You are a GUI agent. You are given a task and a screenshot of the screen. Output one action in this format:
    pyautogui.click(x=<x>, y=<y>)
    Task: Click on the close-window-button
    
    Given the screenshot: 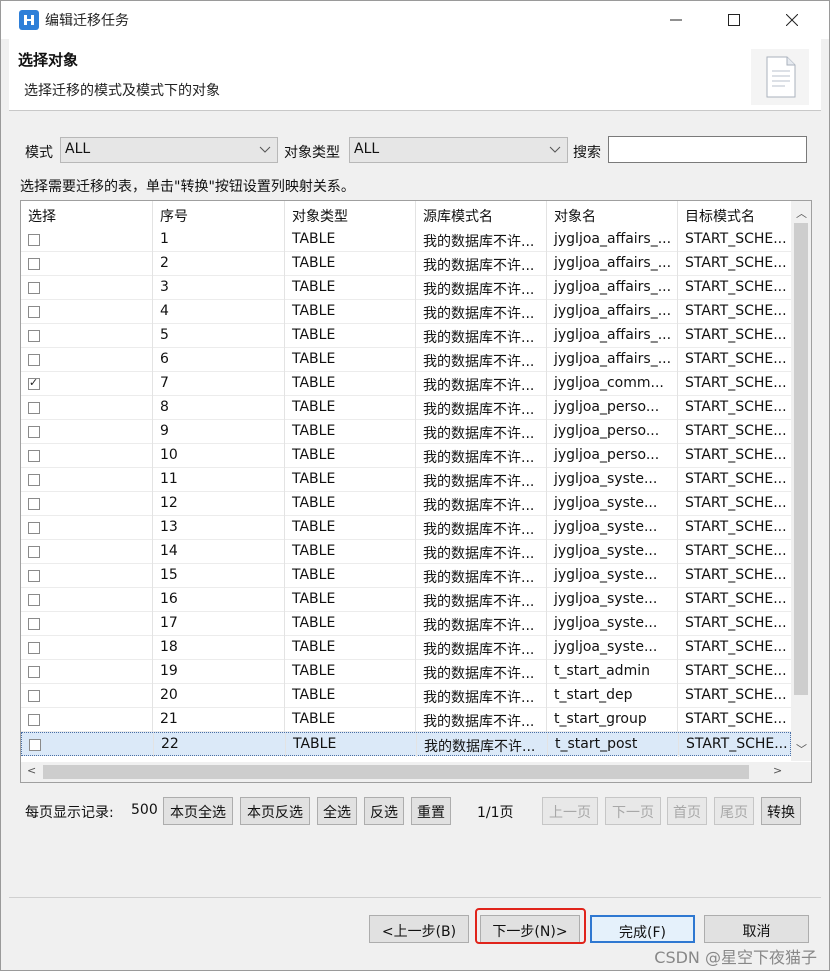 What is the action you would take?
    pyautogui.click(x=792, y=20)
    